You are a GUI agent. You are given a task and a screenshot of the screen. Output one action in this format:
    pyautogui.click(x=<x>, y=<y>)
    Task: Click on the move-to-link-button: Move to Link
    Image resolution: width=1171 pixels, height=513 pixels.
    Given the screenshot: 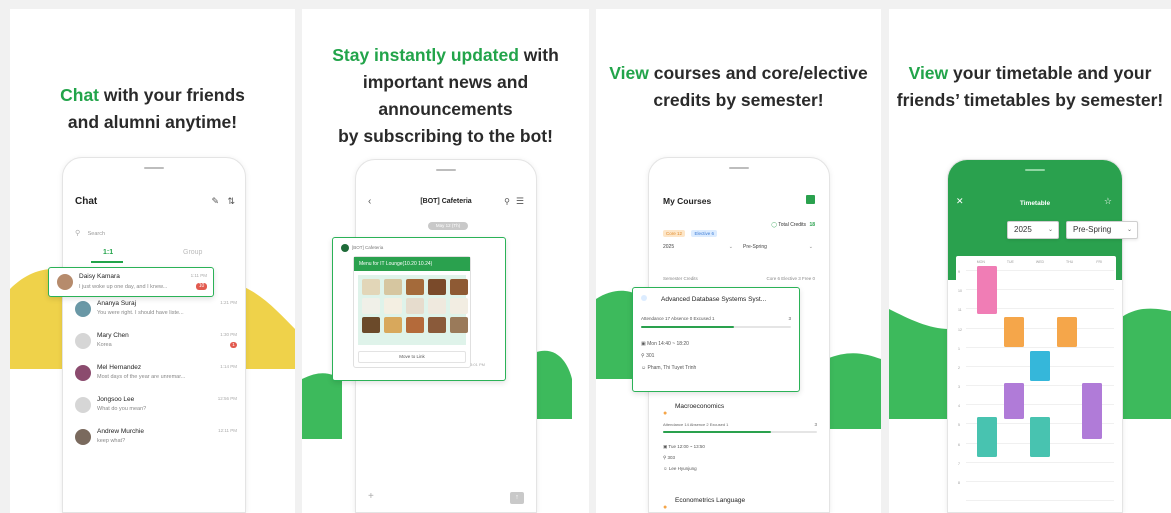 What is the action you would take?
    pyautogui.click(x=412, y=357)
    